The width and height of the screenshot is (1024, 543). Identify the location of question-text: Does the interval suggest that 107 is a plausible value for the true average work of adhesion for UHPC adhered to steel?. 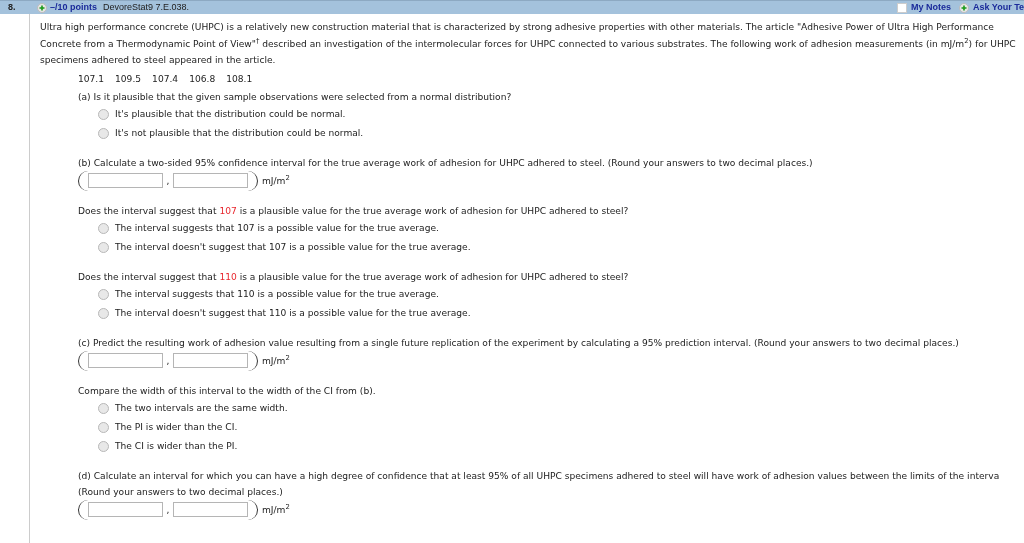
(354, 211).